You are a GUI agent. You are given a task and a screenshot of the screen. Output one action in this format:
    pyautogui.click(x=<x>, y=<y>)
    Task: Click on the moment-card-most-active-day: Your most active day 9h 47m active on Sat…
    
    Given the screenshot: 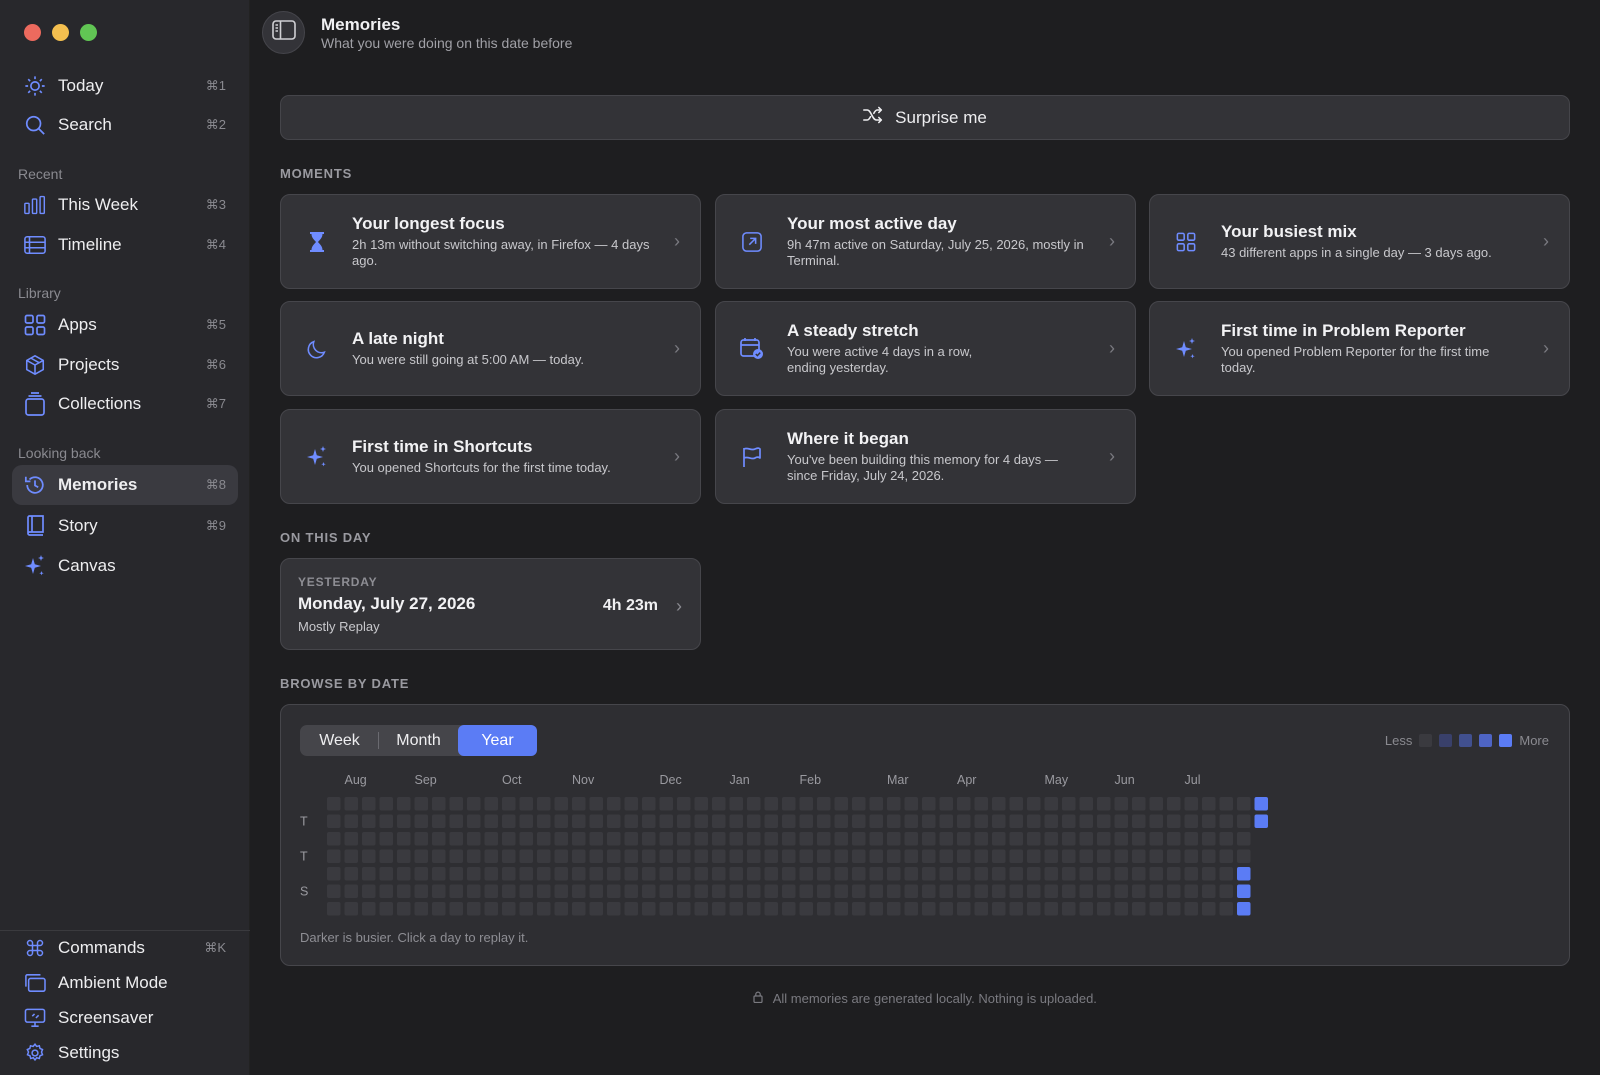 What is the action you would take?
    pyautogui.click(x=925, y=241)
    